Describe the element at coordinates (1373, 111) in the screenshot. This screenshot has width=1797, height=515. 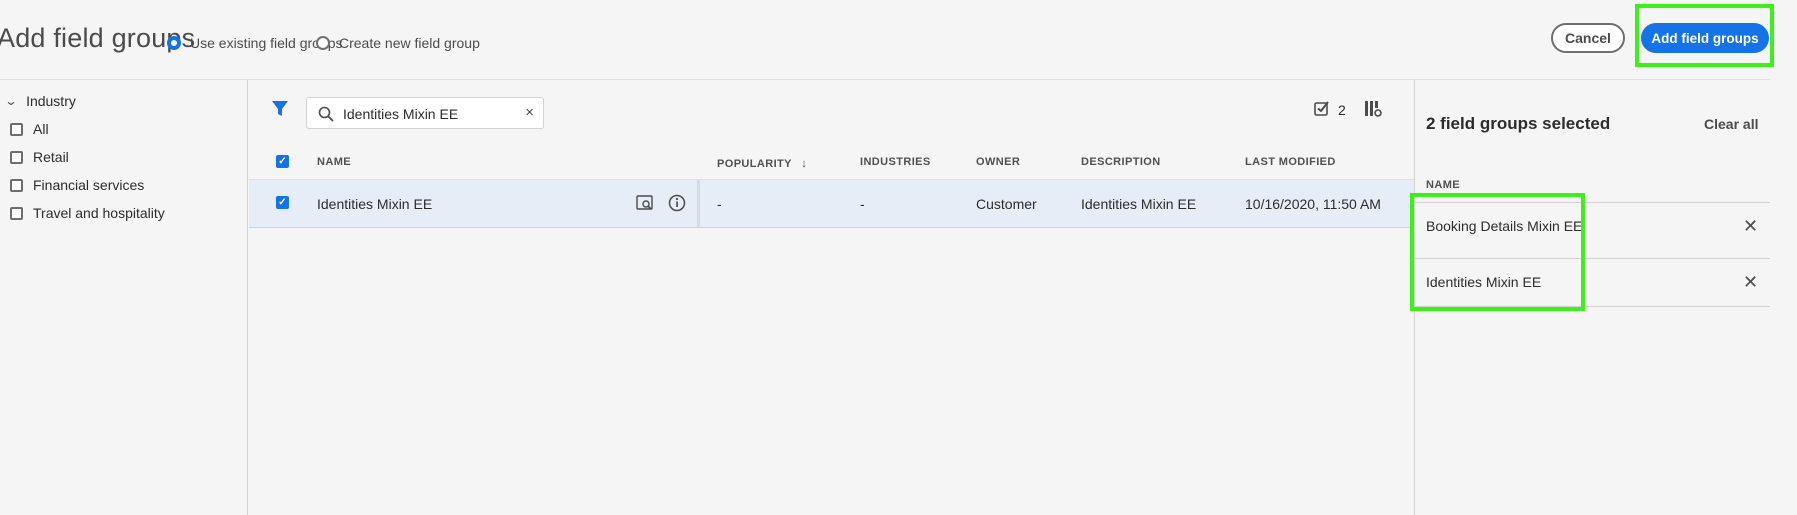
I see `column-settings-icon` at that location.